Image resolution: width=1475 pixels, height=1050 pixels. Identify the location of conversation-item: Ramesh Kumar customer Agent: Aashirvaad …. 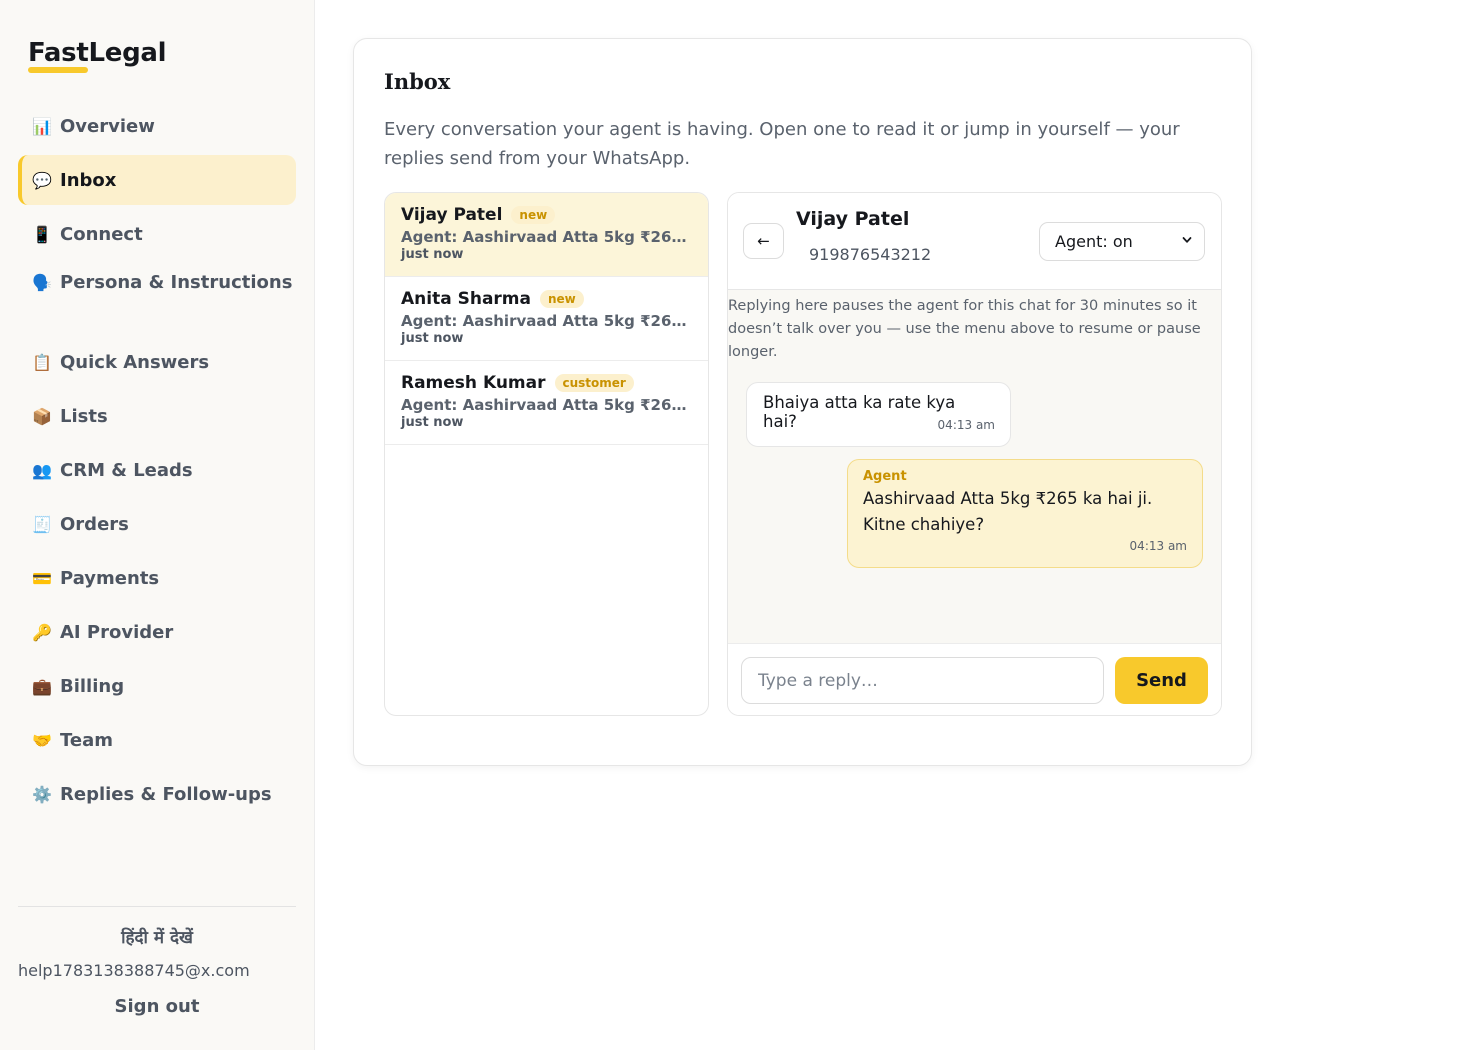
(546, 403).